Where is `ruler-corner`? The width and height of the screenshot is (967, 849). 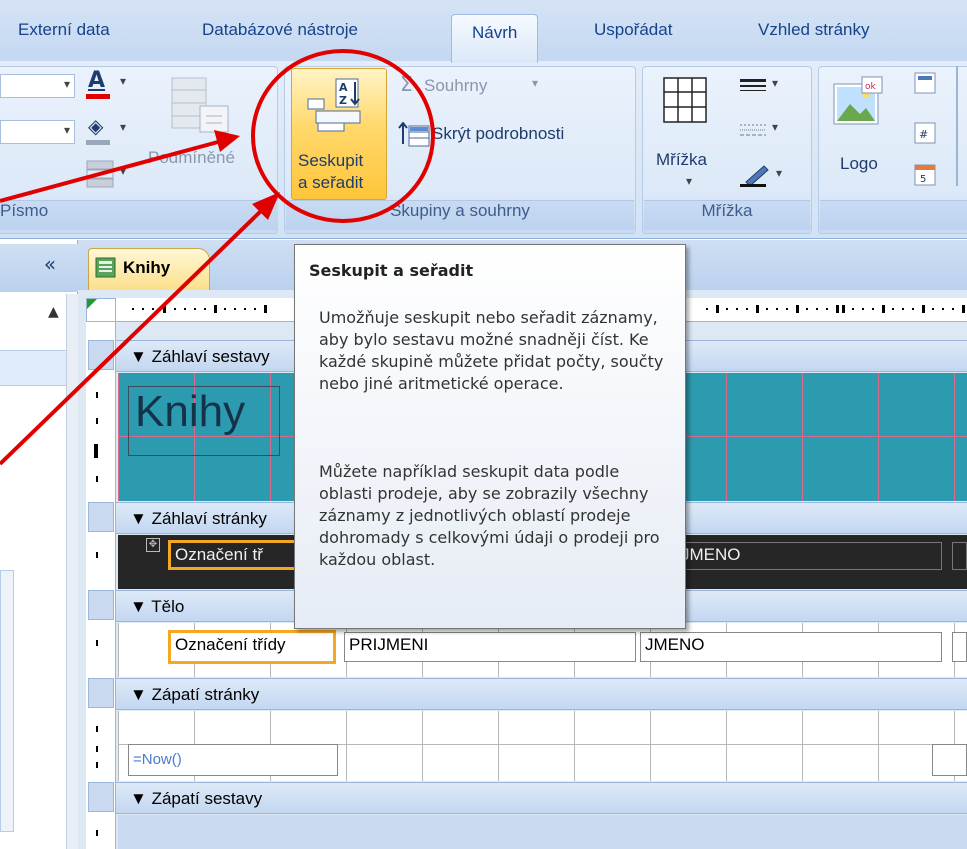
ruler-corner is located at coordinates (101, 310).